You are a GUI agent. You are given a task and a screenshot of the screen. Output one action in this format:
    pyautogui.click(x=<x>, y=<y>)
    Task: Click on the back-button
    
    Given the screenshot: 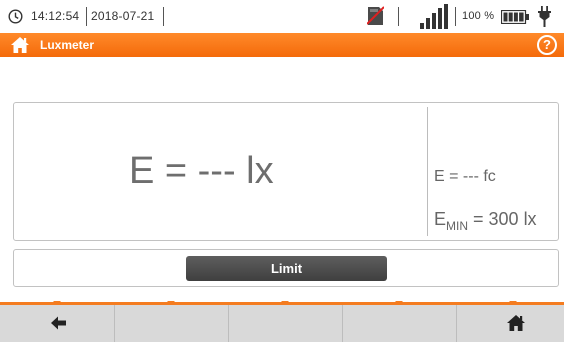 What is the action you would take?
    pyautogui.click(x=57, y=323)
    